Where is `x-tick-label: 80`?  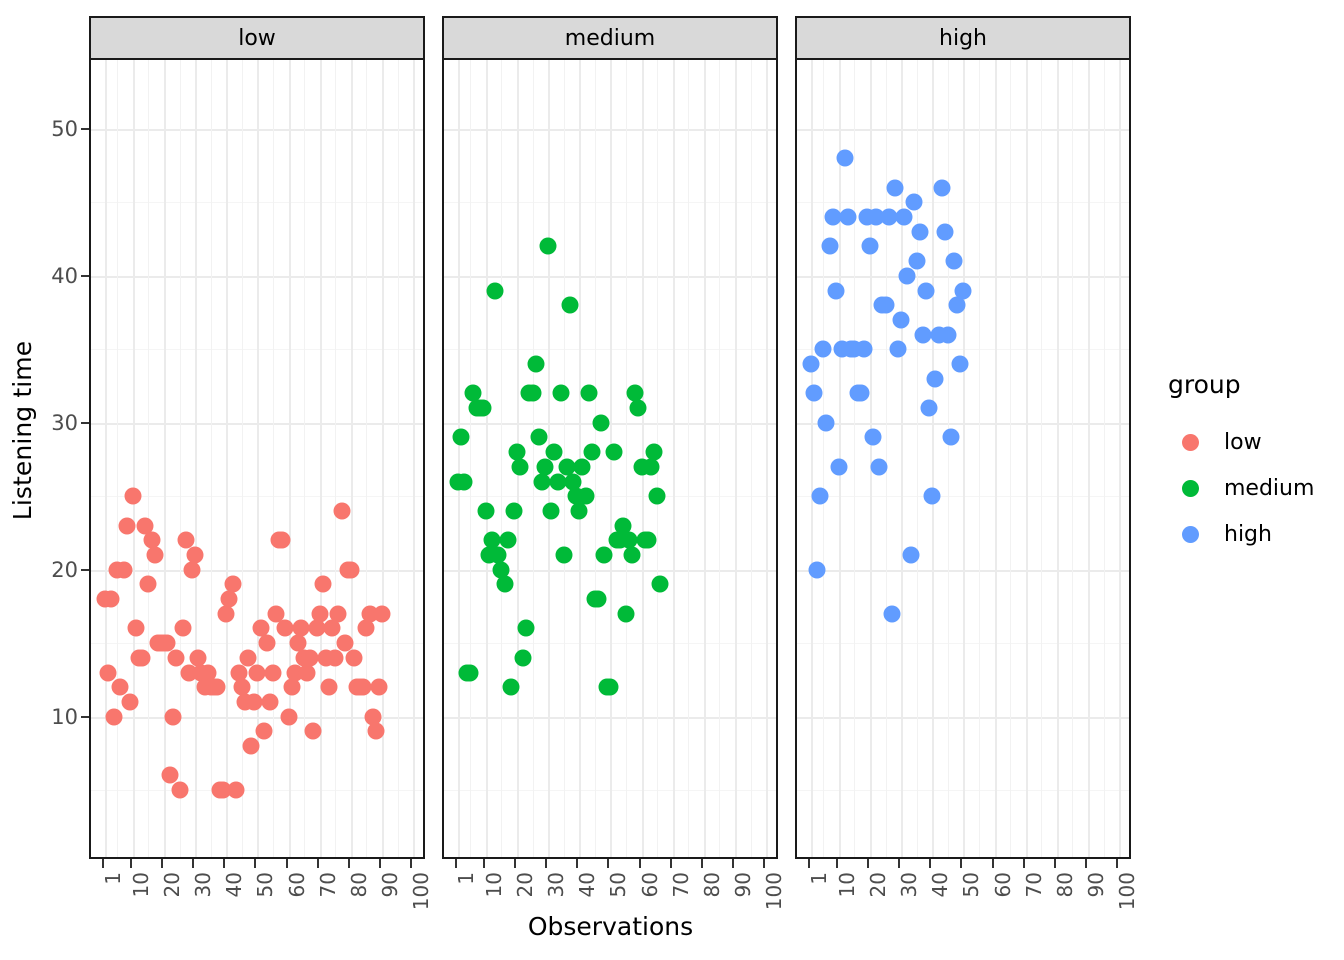
x-tick-label: 80 is located at coordinates (711, 885).